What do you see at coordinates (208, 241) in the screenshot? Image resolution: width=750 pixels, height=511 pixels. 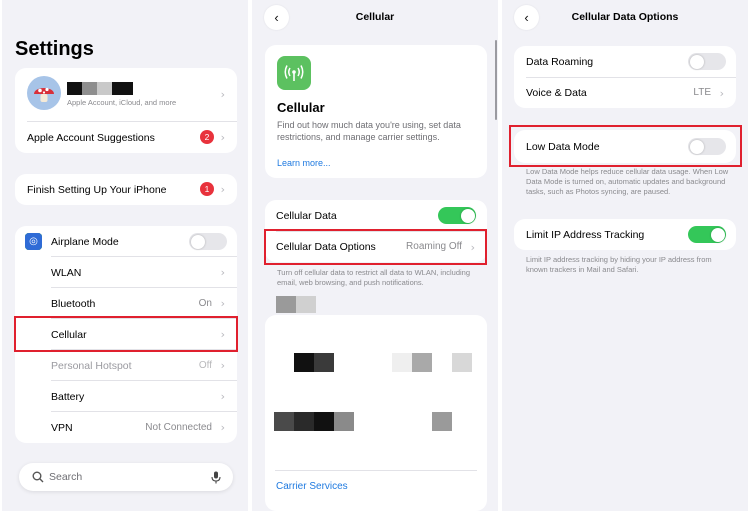 I see `airplane-mode-toggle` at bounding box center [208, 241].